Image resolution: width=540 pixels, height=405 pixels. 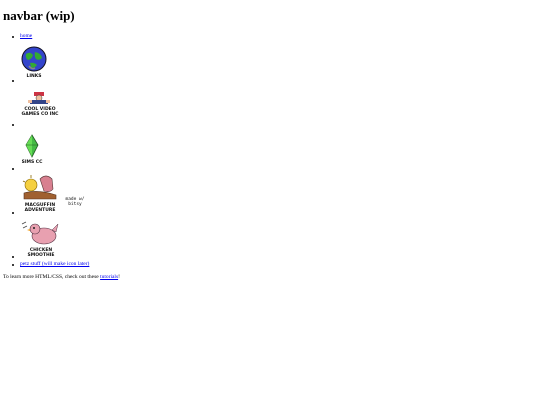 What do you see at coordinates (32, 146) in the screenshot?
I see `plumbob-icon` at bounding box center [32, 146].